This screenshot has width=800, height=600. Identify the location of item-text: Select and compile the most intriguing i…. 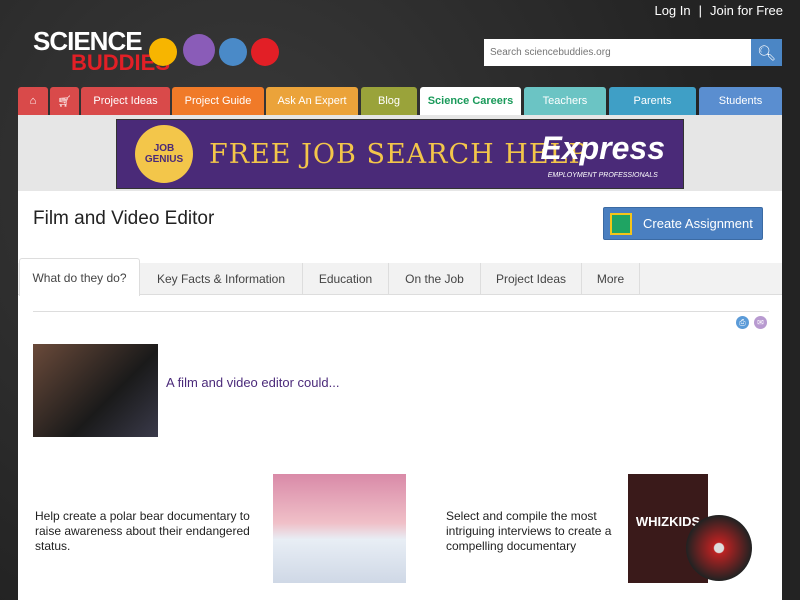
(529, 531).